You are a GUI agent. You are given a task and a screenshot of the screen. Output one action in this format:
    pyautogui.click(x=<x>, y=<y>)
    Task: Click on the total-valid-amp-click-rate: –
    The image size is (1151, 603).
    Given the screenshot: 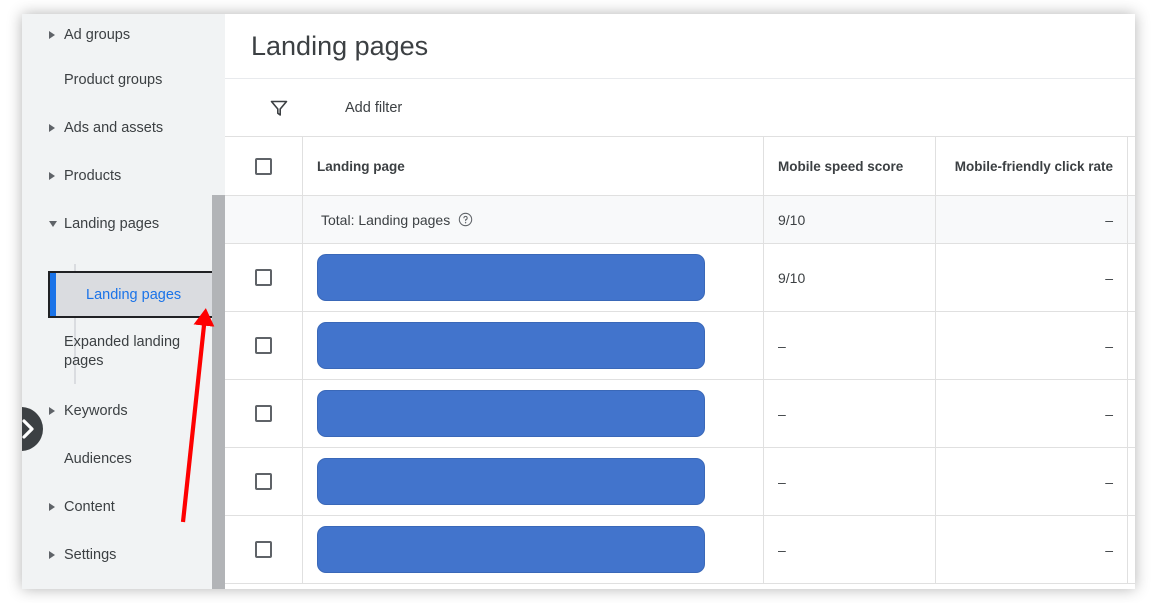 What is the action you would take?
    pyautogui.click(x=1131, y=219)
    